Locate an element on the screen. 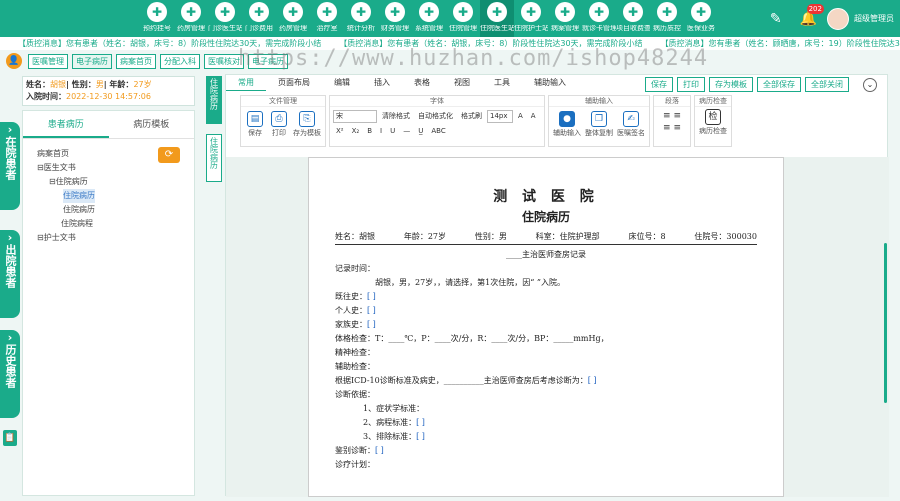 This screenshot has width=900, height=501. tab-record-templates: 病历模板 is located at coordinates (152, 124).